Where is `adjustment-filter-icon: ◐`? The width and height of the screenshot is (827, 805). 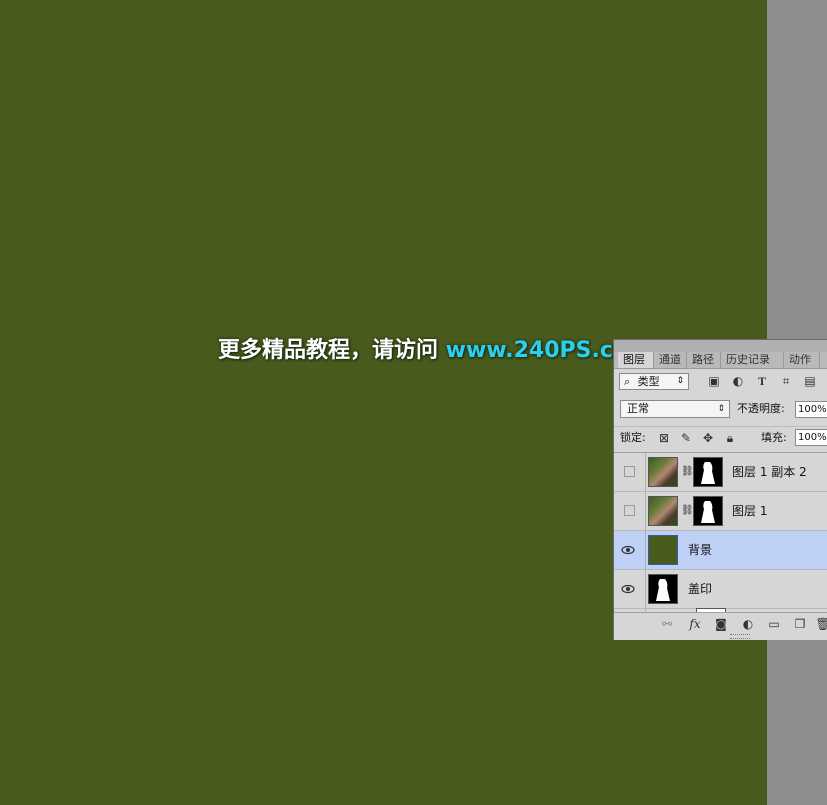 adjustment-filter-icon: ◐ is located at coordinates (738, 381).